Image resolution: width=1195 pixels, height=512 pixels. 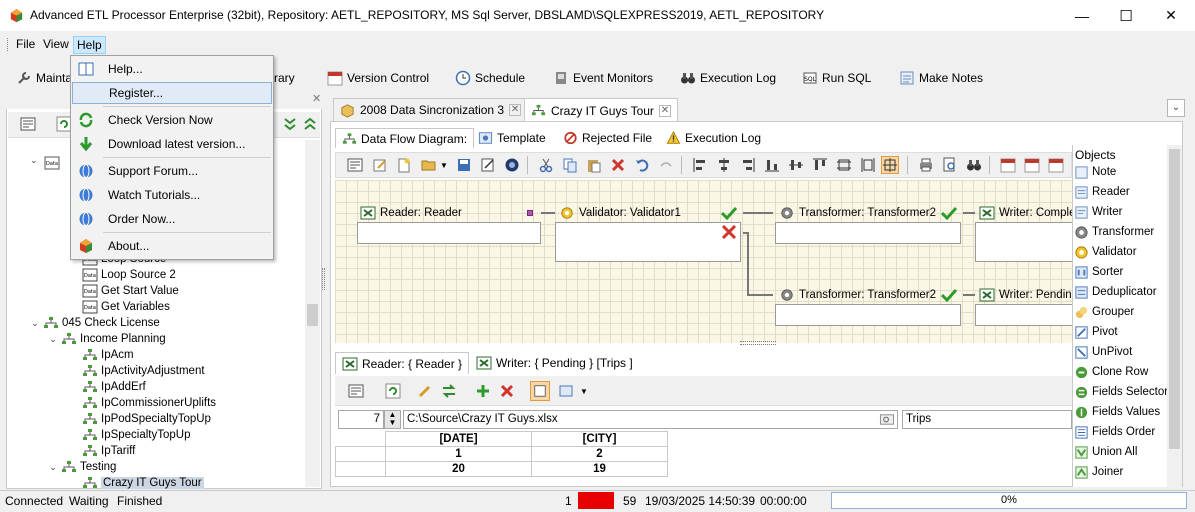 What do you see at coordinates (515, 110) in the screenshot?
I see `close-tab-icon: ✕` at bounding box center [515, 110].